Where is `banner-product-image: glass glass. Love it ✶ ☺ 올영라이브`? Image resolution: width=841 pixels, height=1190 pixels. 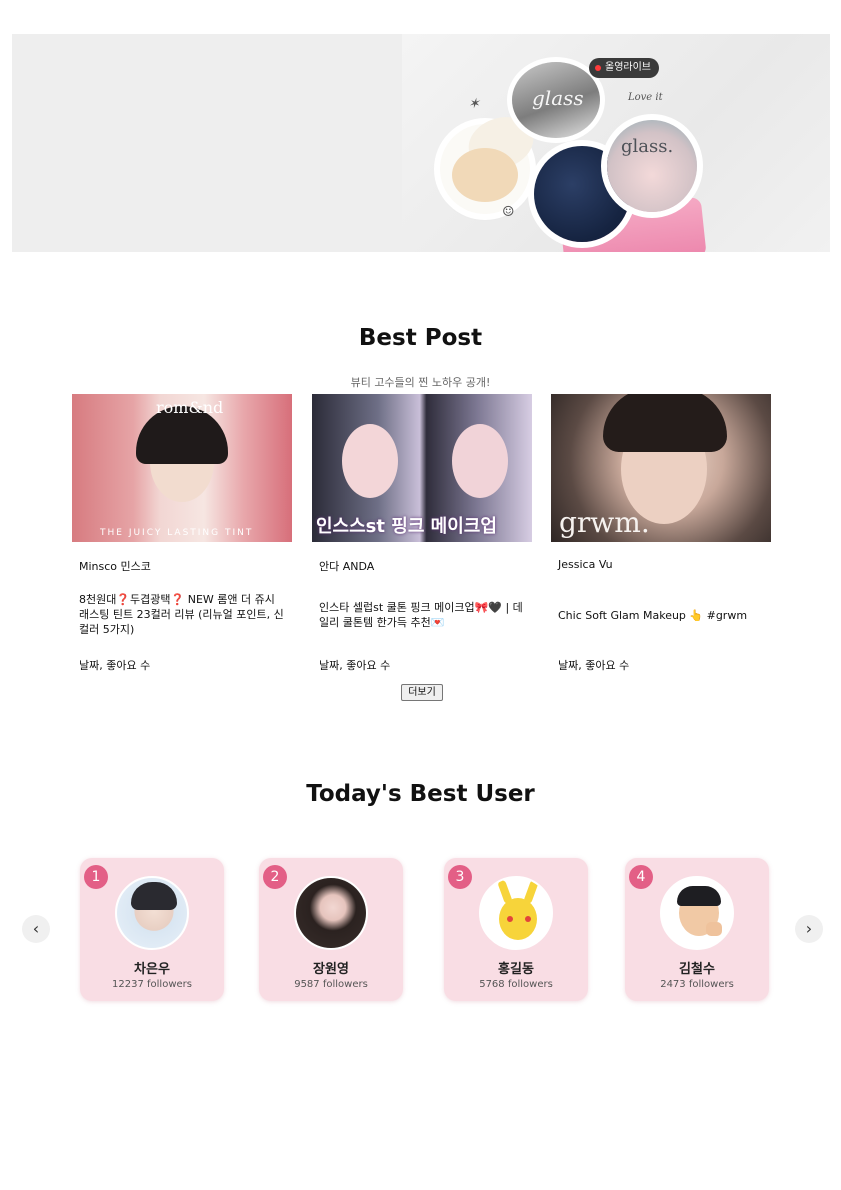 banner-product-image: glass glass. Love it ✶ ☺ 올영라이브 is located at coordinates (616, 143).